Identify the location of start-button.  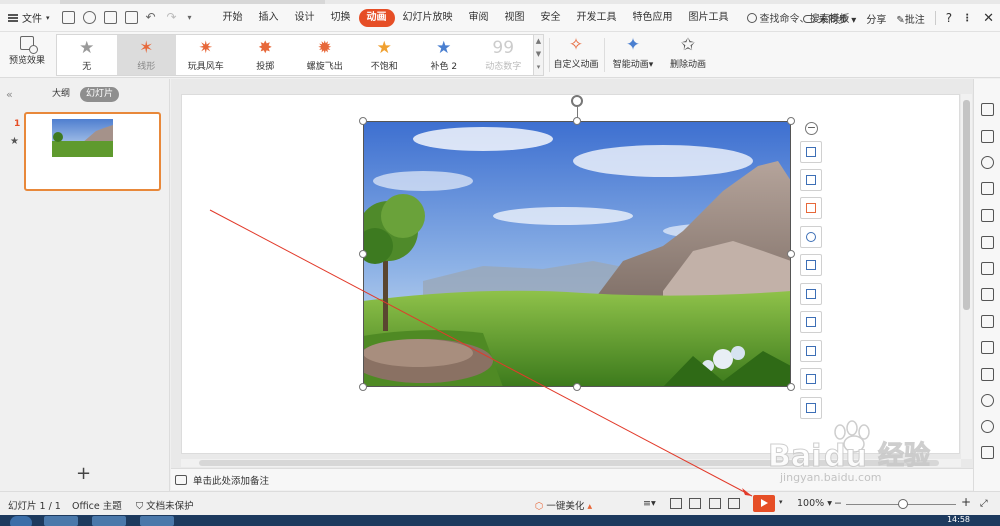
(21, 521).